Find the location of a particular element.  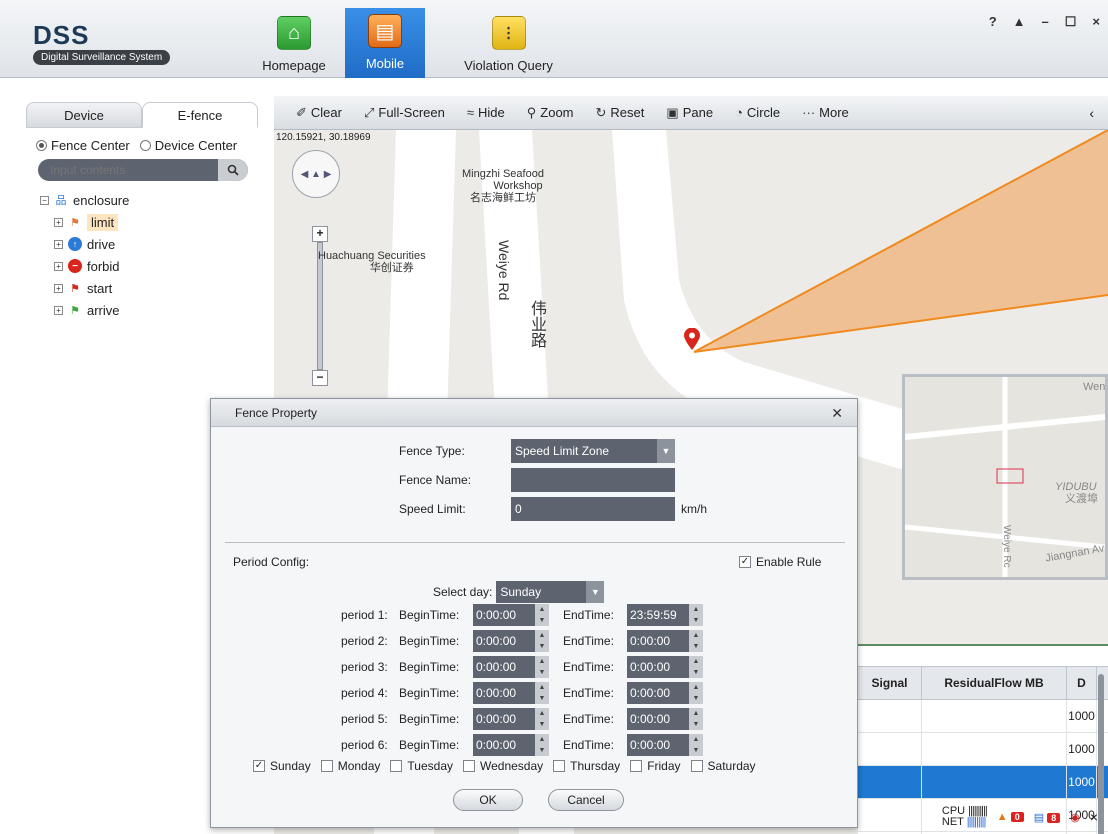

search-input is located at coordinates (123, 170).